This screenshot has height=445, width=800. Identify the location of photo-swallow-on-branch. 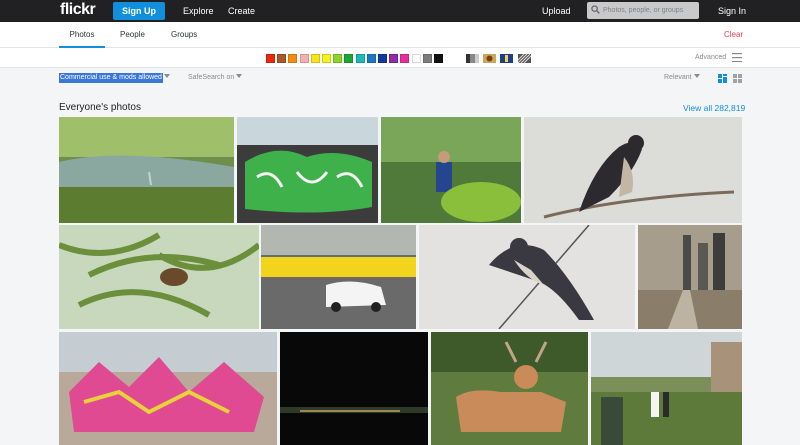
(633, 170).